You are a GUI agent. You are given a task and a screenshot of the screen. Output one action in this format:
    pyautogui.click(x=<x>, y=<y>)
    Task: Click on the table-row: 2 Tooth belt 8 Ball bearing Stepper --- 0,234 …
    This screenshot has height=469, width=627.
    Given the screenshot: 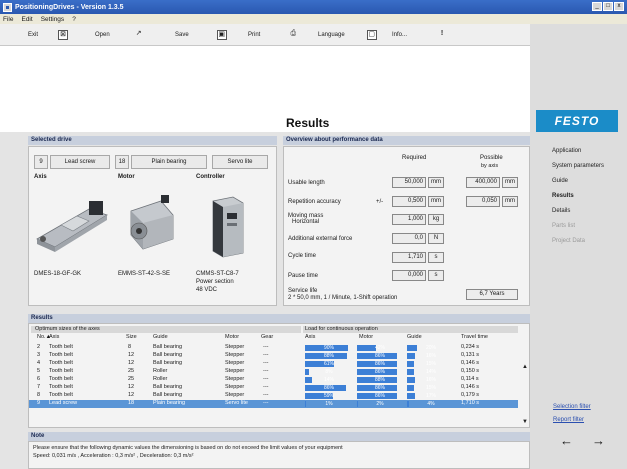 What is the action you would take?
    pyautogui.click(x=273, y=348)
    